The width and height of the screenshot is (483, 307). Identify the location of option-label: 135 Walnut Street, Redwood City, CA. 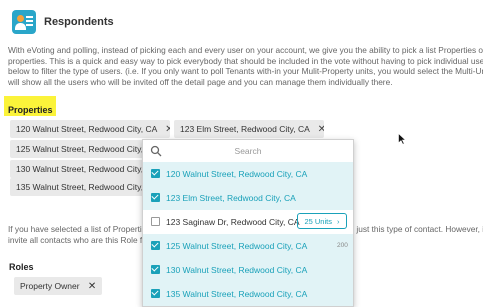
(237, 294).